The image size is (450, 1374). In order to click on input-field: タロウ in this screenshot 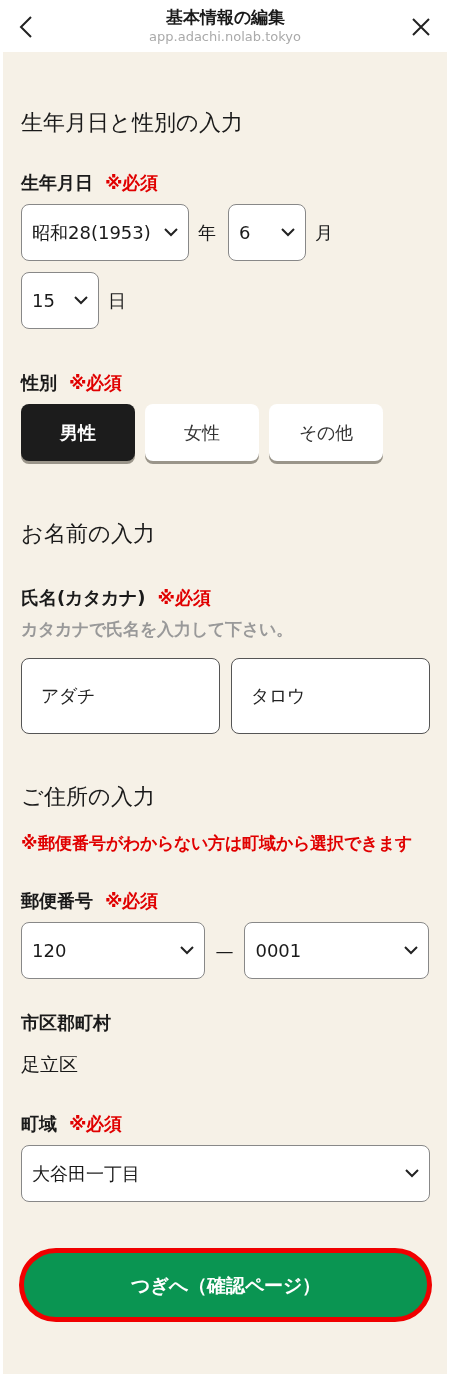, I will do `click(330, 695)`.